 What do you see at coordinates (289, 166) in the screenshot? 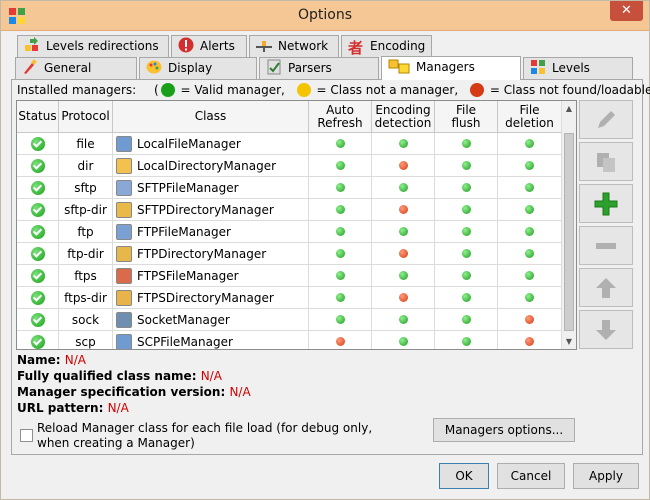
I see `table-row: dir LocalDirectoryManager` at bounding box center [289, 166].